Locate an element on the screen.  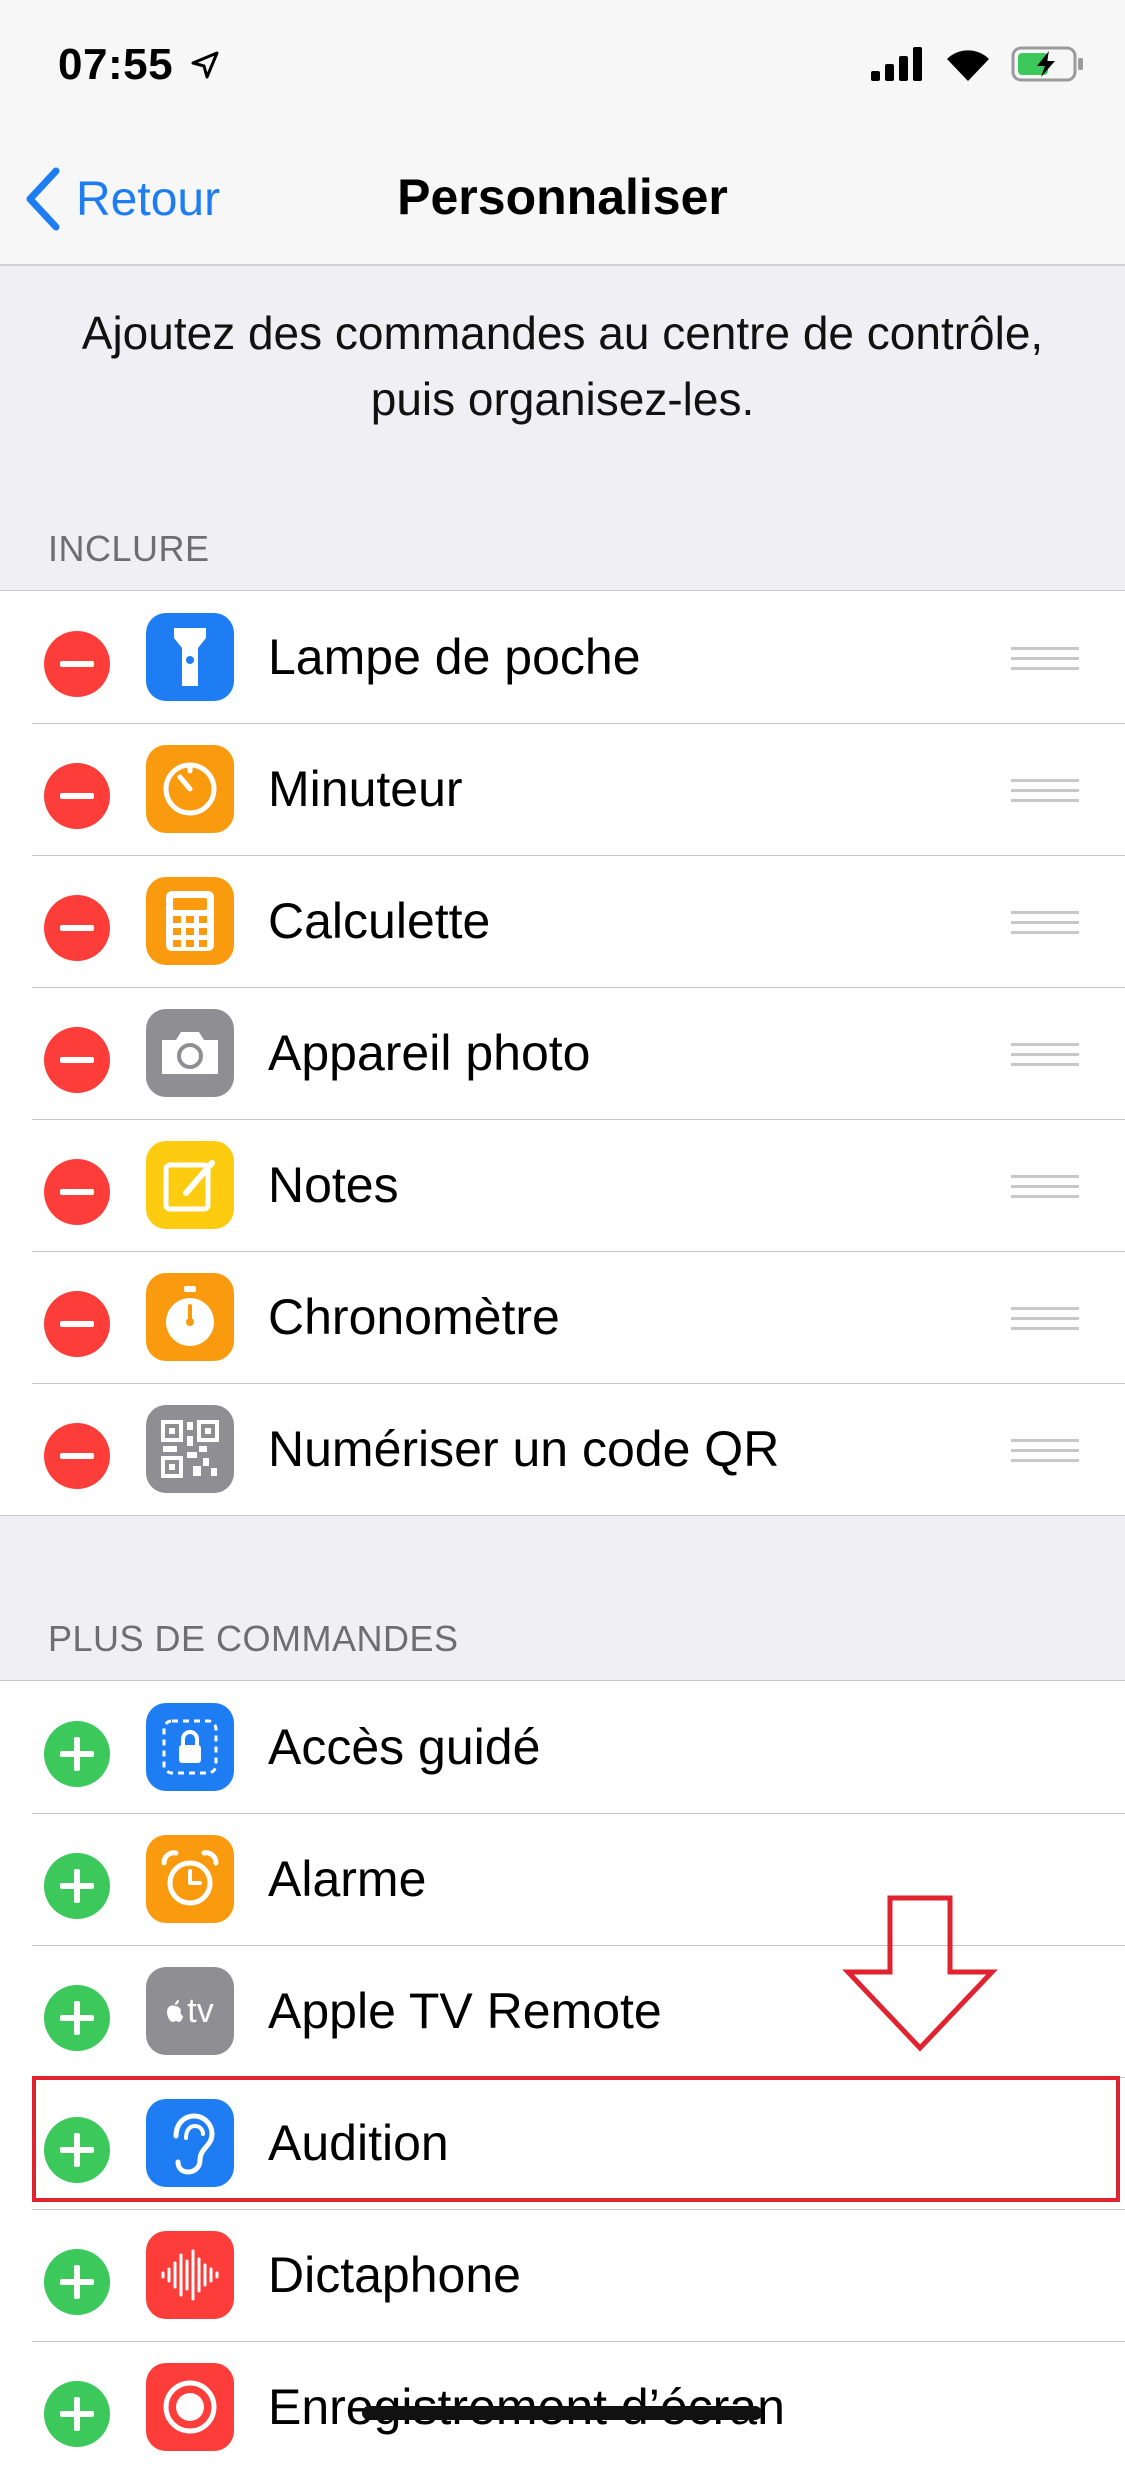
timer-icon is located at coordinates (190, 789).